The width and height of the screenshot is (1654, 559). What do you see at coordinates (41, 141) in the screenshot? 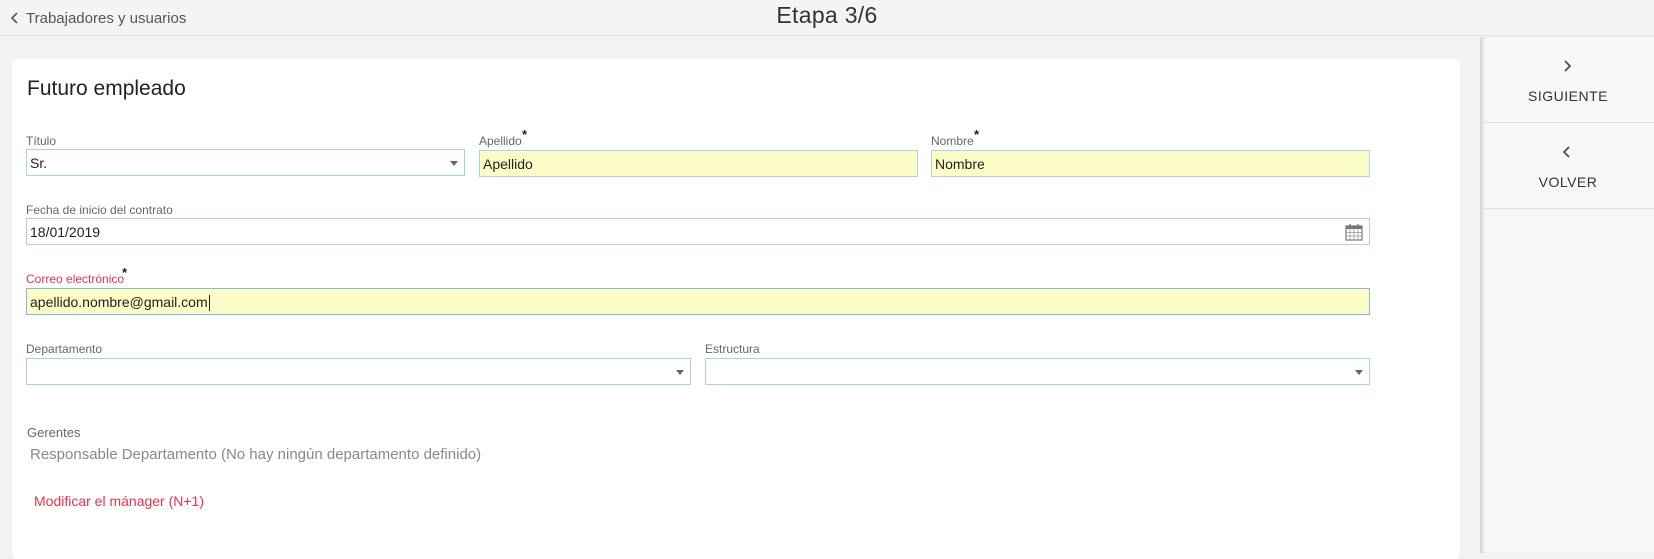
I see `titulo-label: Título` at bounding box center [41, 141].